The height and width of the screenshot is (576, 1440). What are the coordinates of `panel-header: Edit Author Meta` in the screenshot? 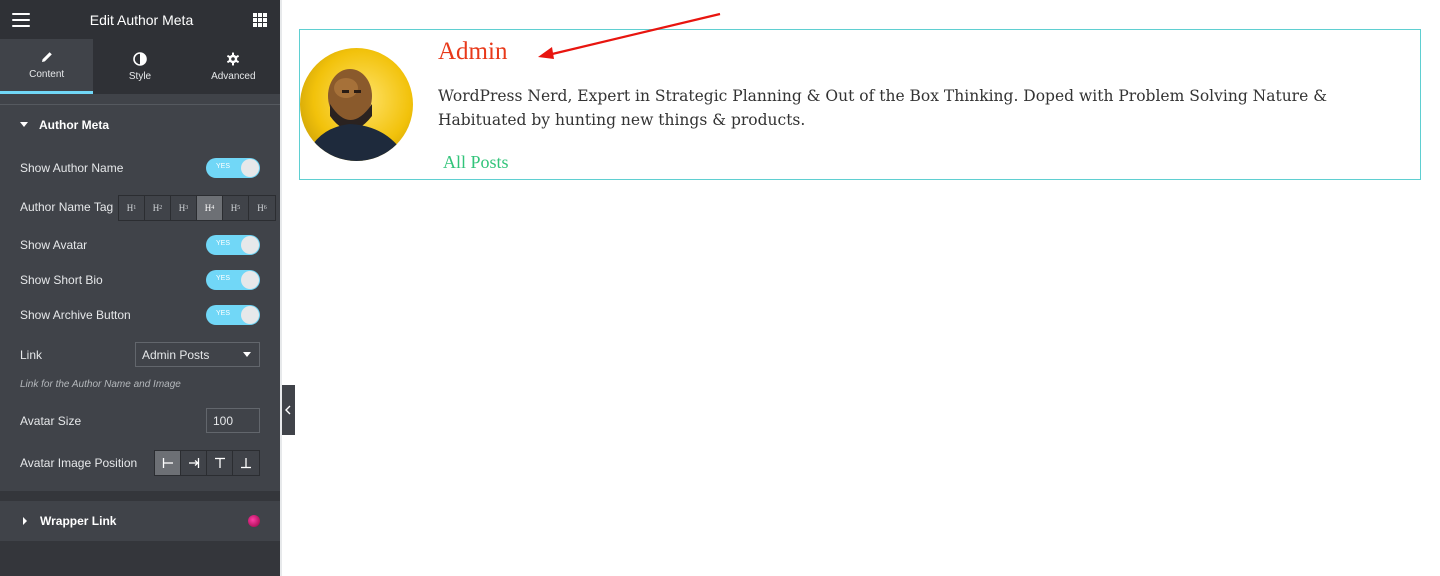 It's located at (140, 19).